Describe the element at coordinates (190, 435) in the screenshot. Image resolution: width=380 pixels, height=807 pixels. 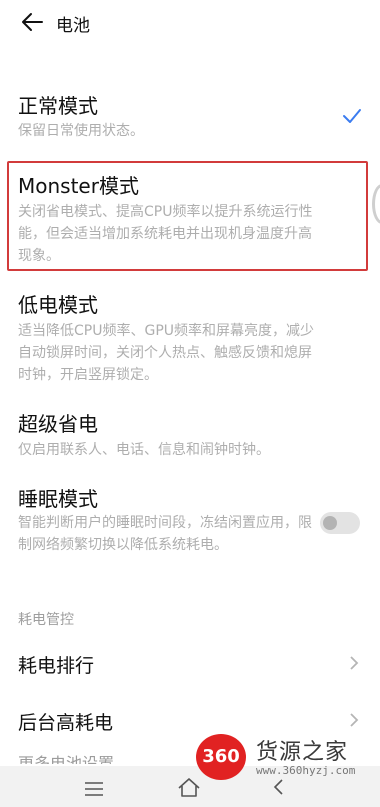
I see `mode-super-saver: 超级省电 仅启用联系人、电话、信息和闹钟时钟。` at that location.